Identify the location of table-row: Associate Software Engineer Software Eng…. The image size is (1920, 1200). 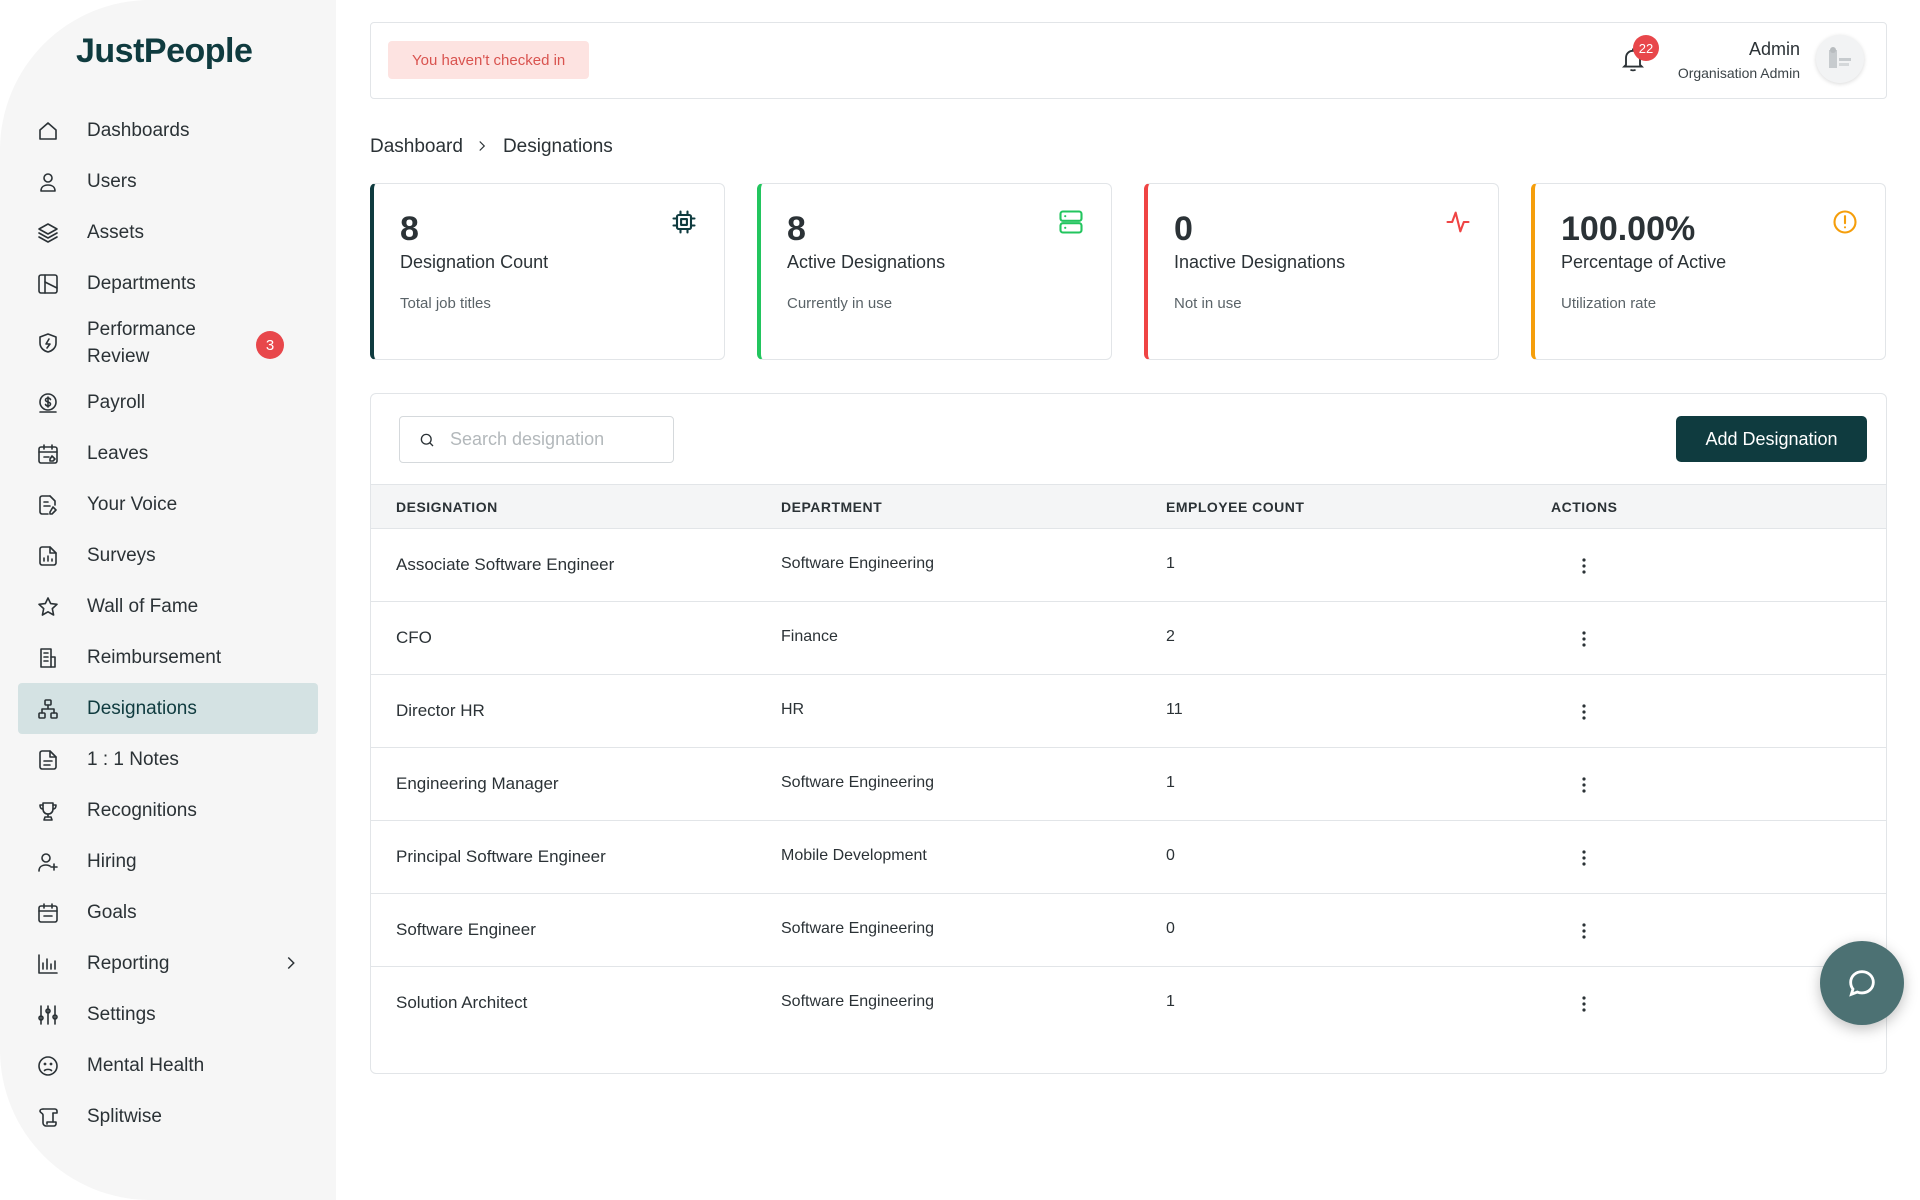
(1128, 565).